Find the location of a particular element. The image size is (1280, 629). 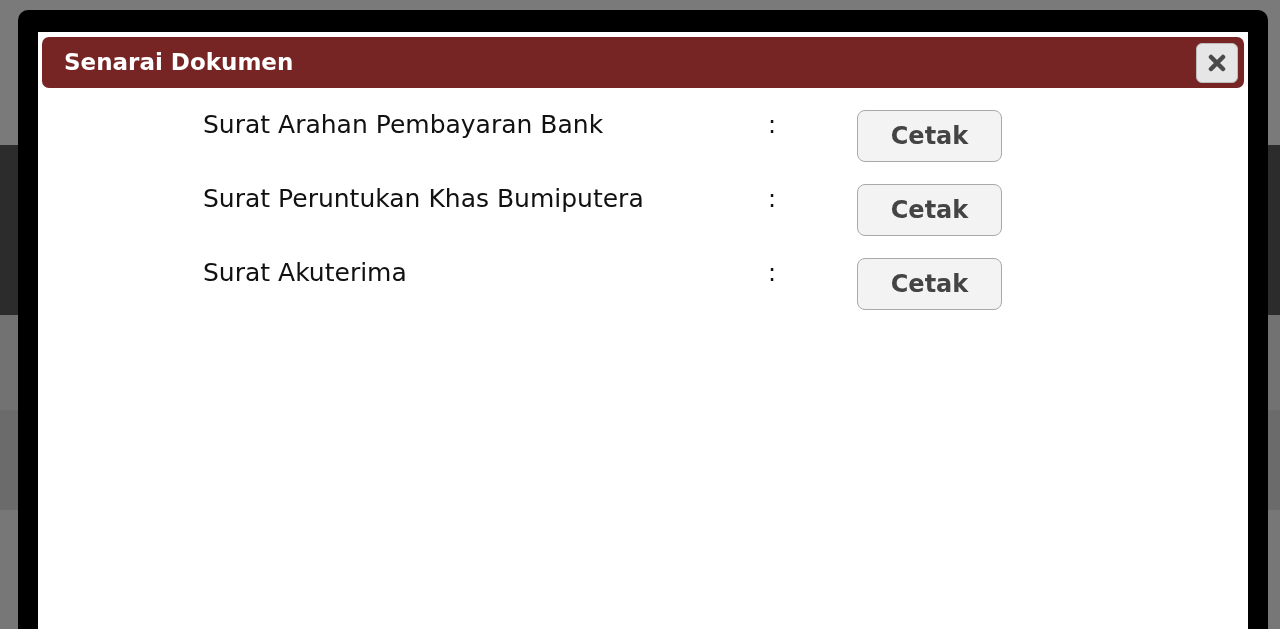

dialog-title: Senarai Dokumen is located at coordinates (179, 62).